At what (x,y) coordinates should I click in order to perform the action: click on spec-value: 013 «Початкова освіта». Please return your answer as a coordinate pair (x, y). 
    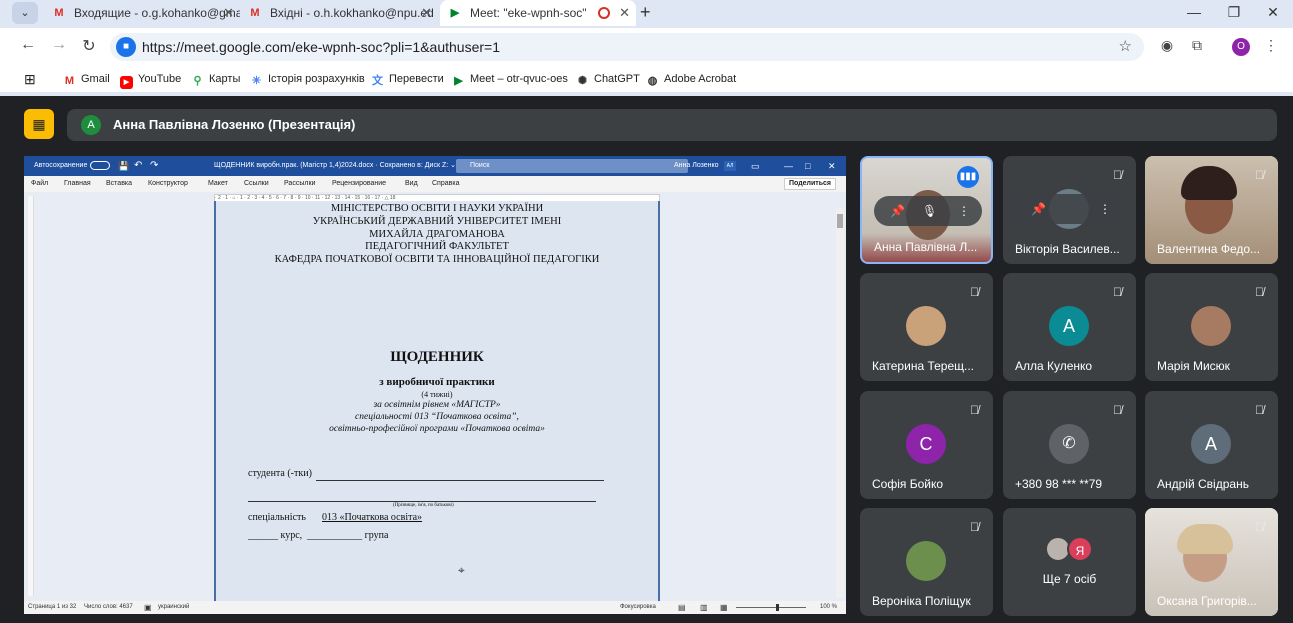
    Looking at the image, I should click on (372, 517).